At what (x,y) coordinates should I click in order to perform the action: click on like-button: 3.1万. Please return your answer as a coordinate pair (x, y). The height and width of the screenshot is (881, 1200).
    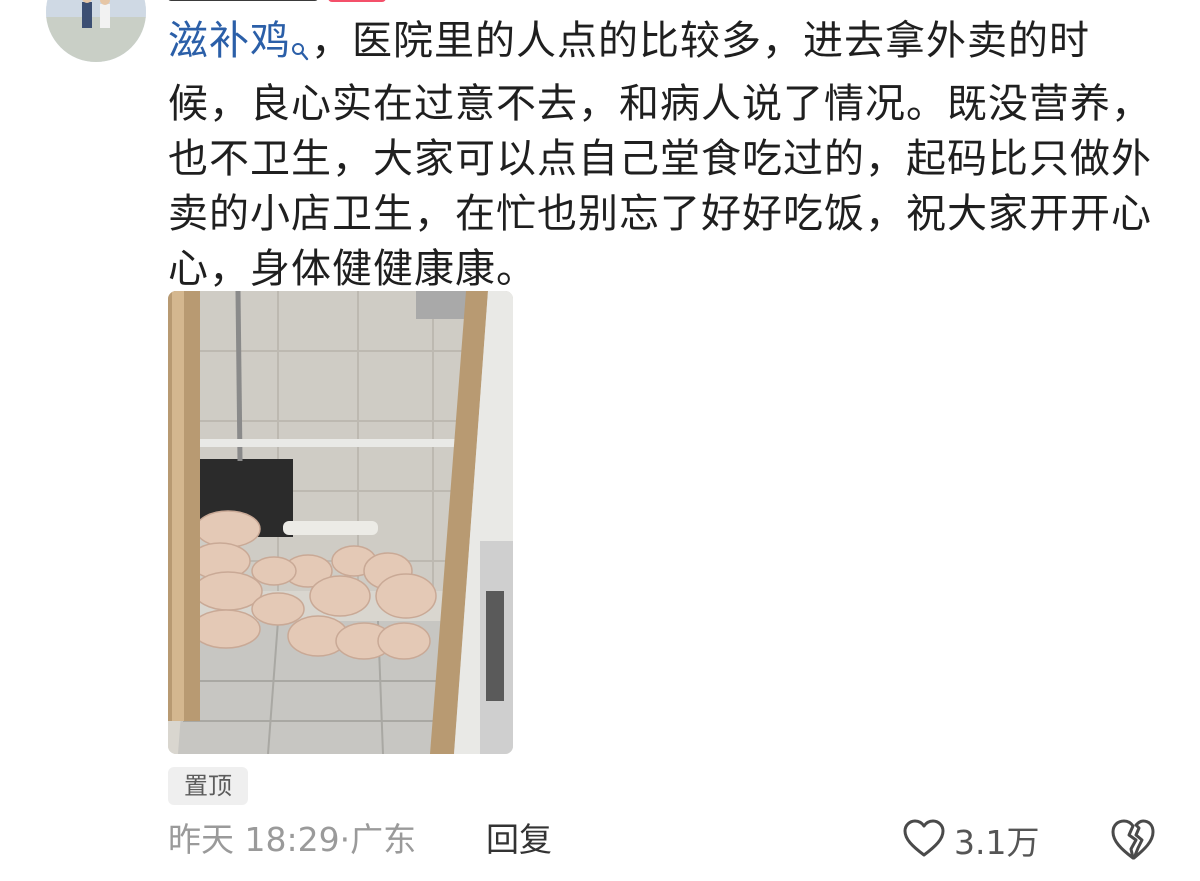
    Looking at the image, I should click on (970, 840).